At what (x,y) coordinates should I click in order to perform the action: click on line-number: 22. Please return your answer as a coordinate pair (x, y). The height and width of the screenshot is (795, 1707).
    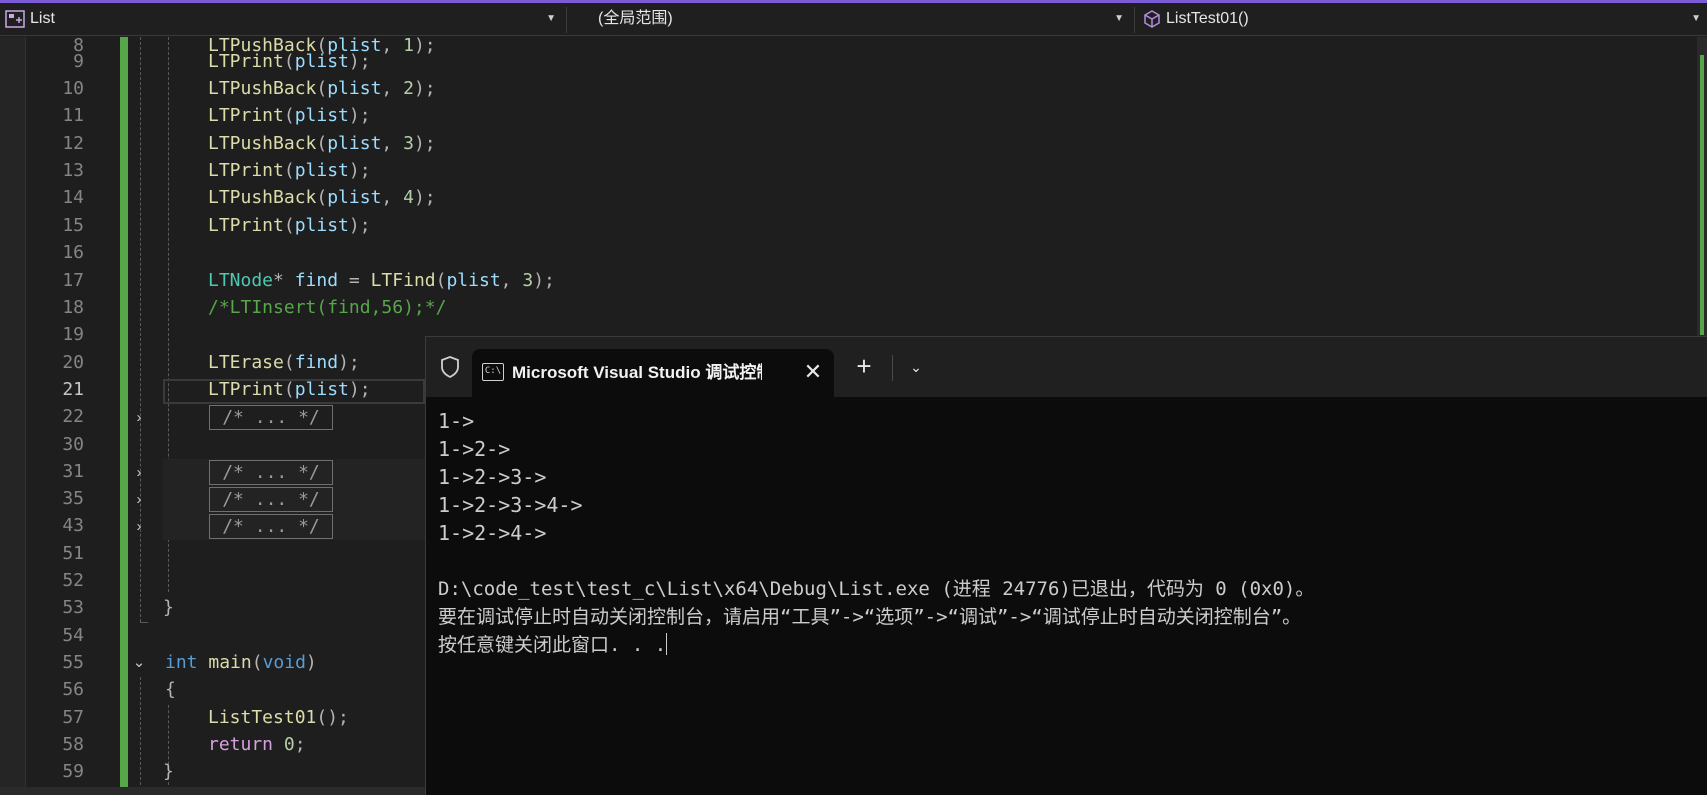
    Looking at the image, I should click on (73, 416).